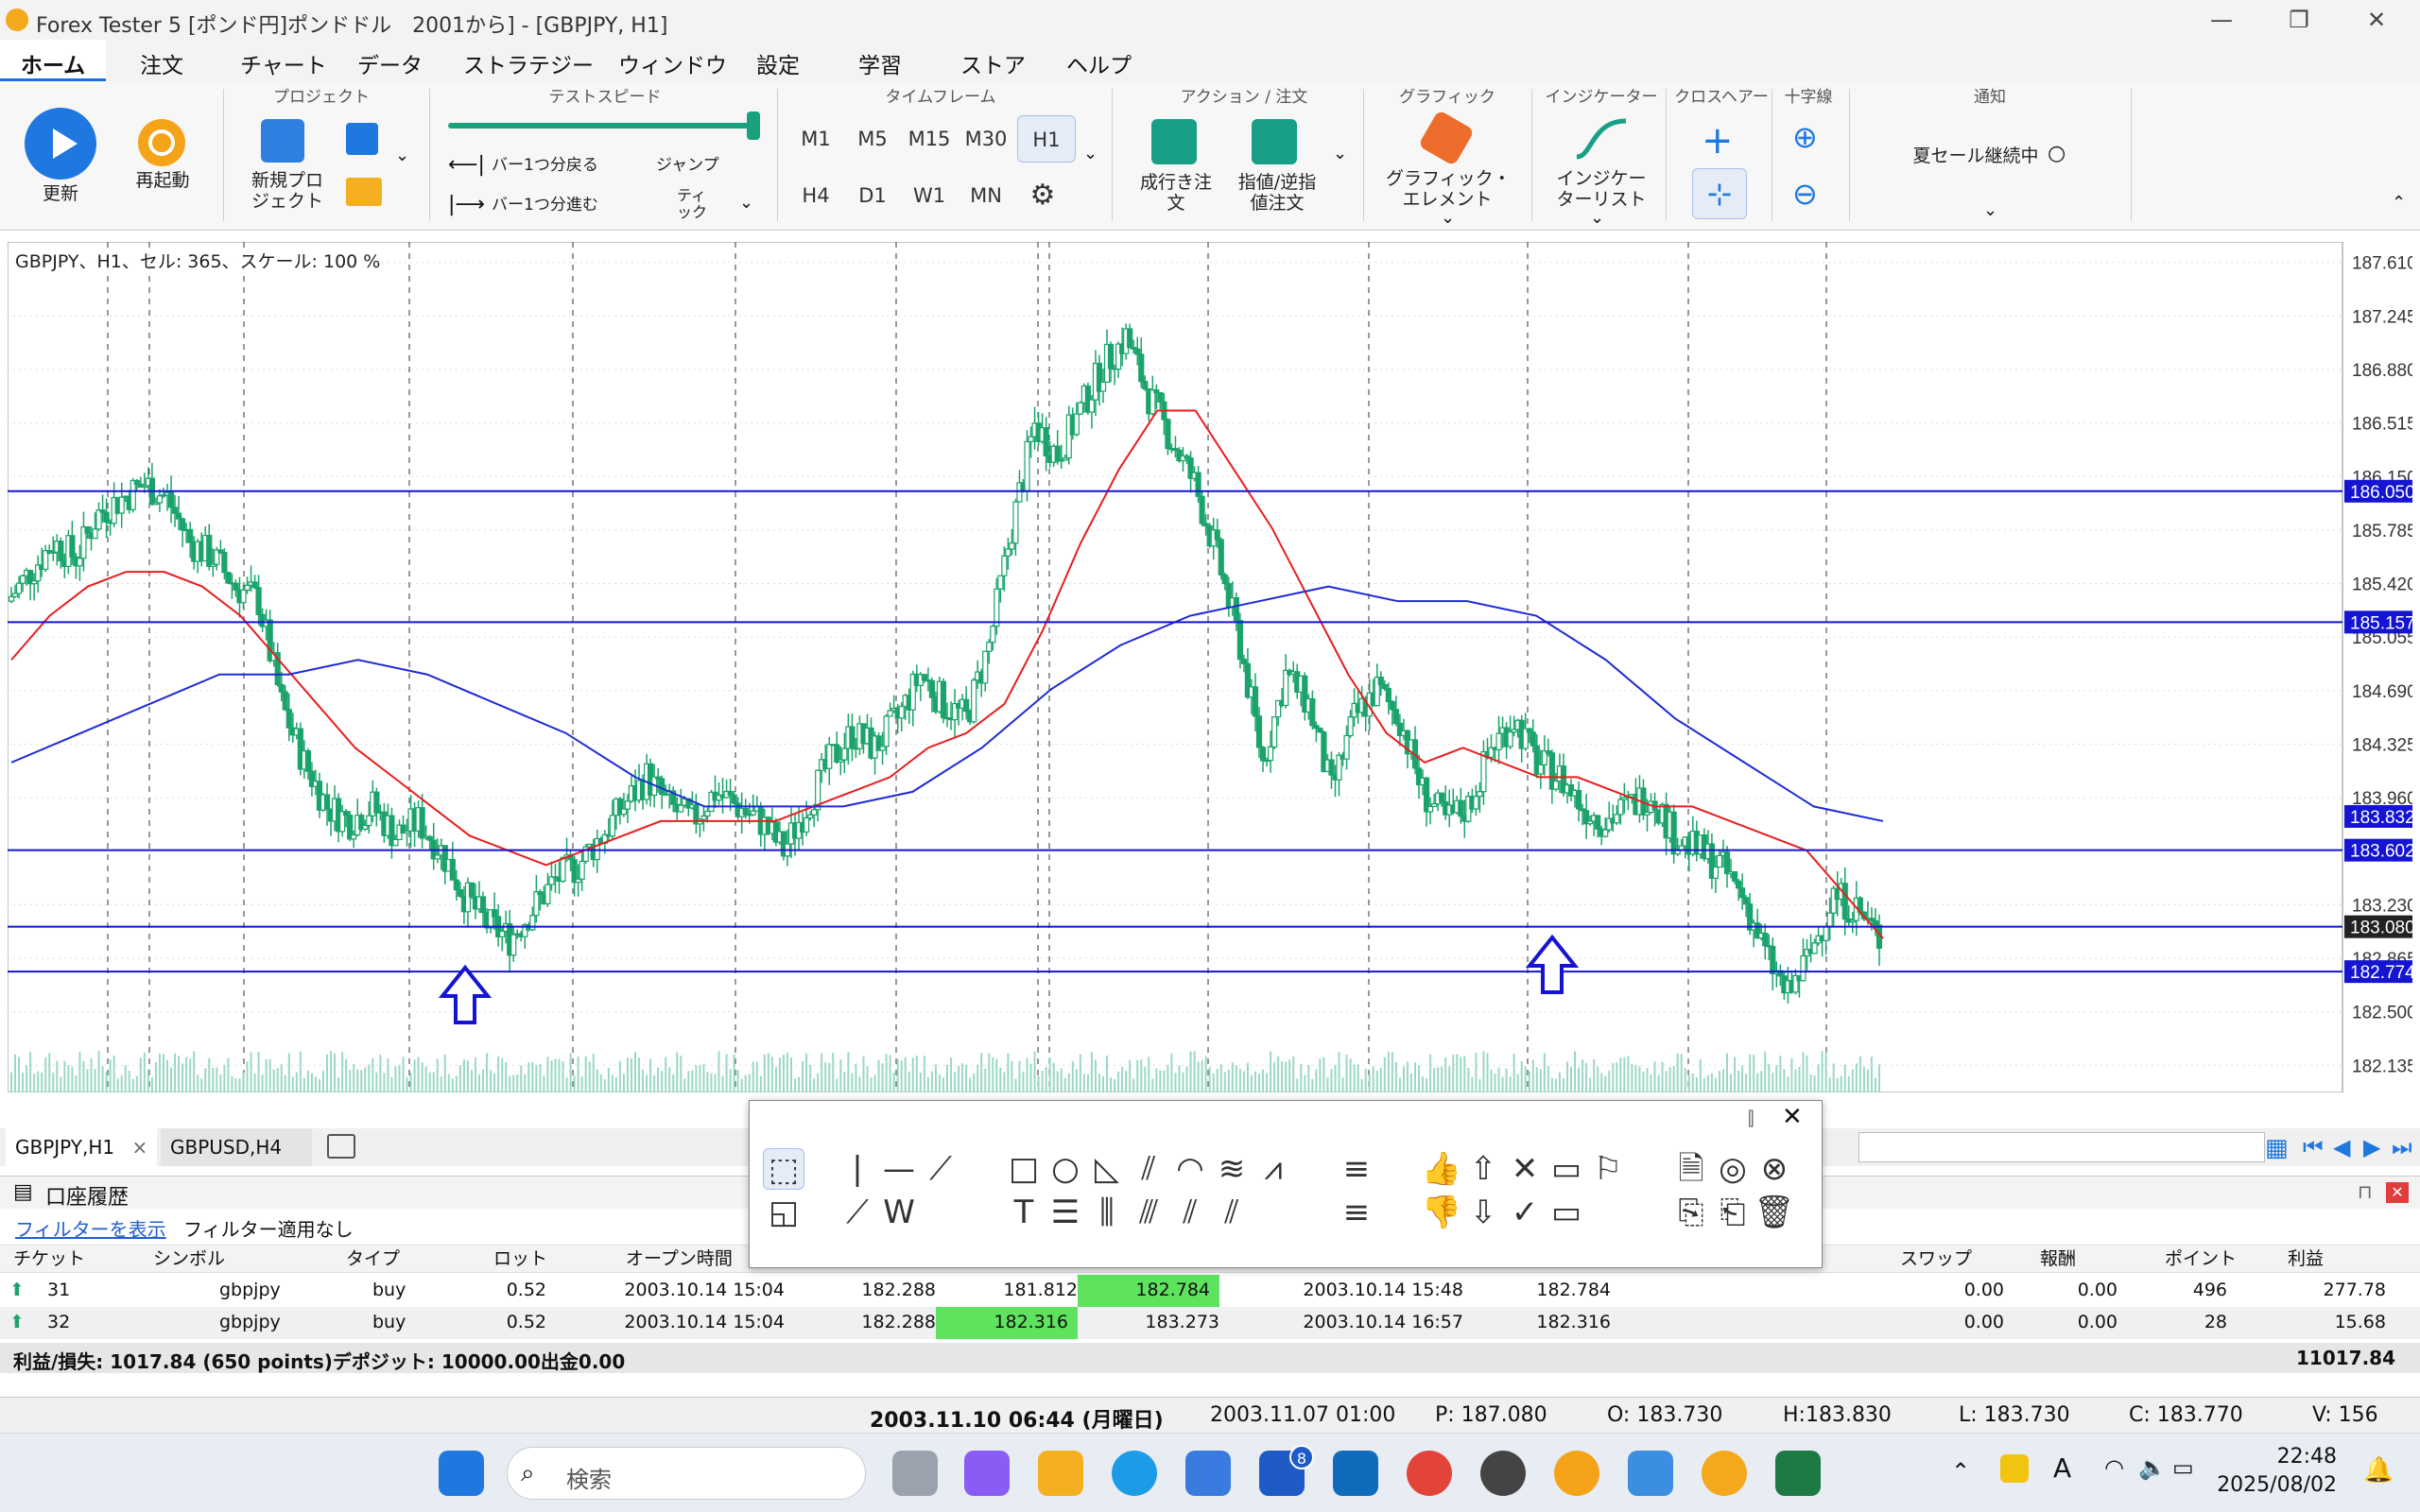  Describe the element at coordinates (1976, 156) in the screenshot. I see `notify-text: 夏セール継続中` at that location.